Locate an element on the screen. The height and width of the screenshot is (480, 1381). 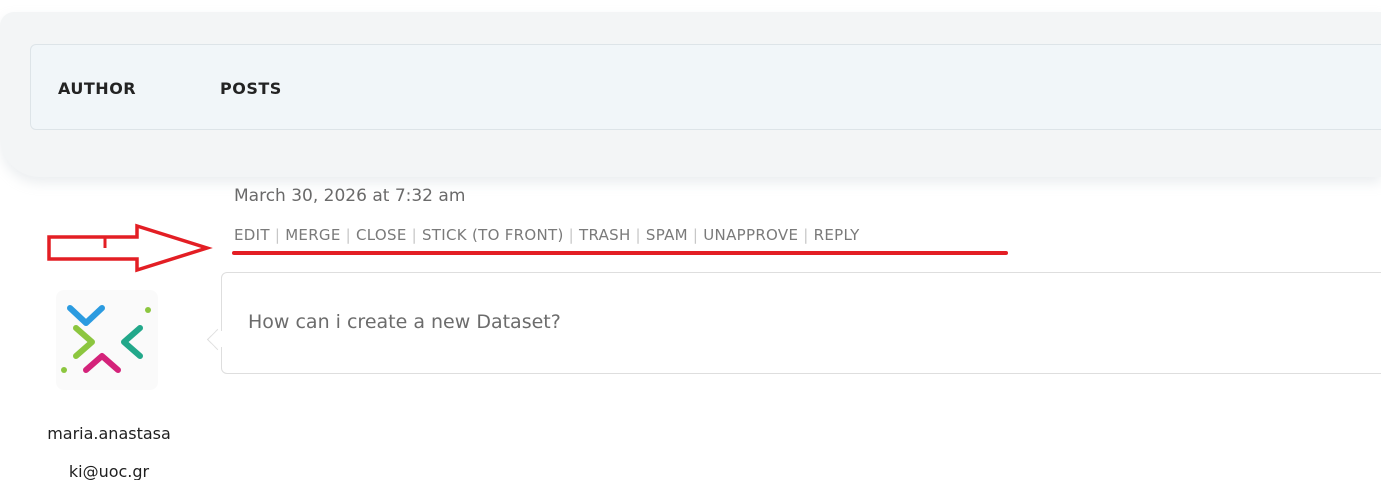
unapprove-link: UNAPPROVE is located at coordinates (750, 235).